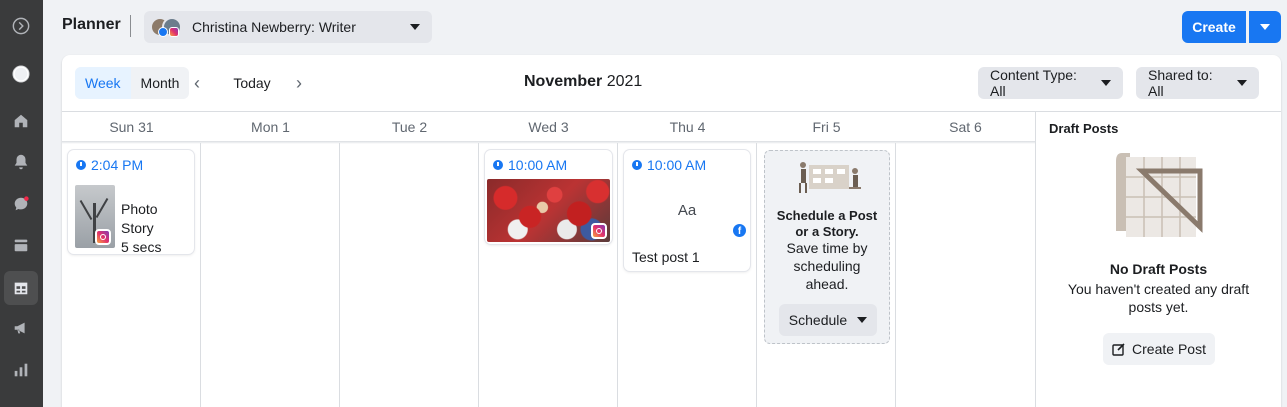  Describe the element at coordinates (828, 320) in the screenshot. I see `schedule-button: Schedule` at that location.